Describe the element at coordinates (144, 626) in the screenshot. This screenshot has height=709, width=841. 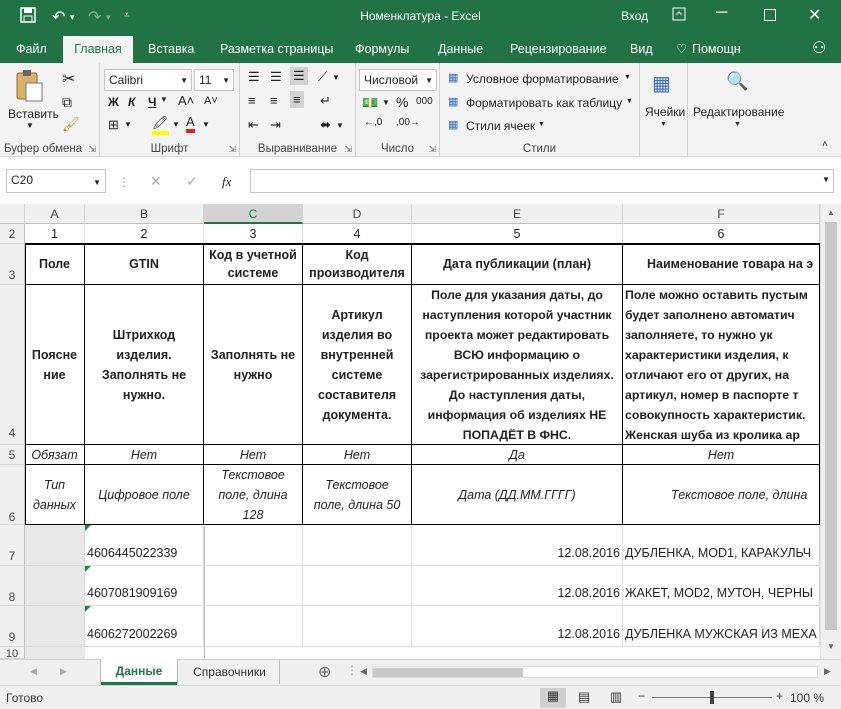
I see `cell-b9: 4606272002269` at that location.